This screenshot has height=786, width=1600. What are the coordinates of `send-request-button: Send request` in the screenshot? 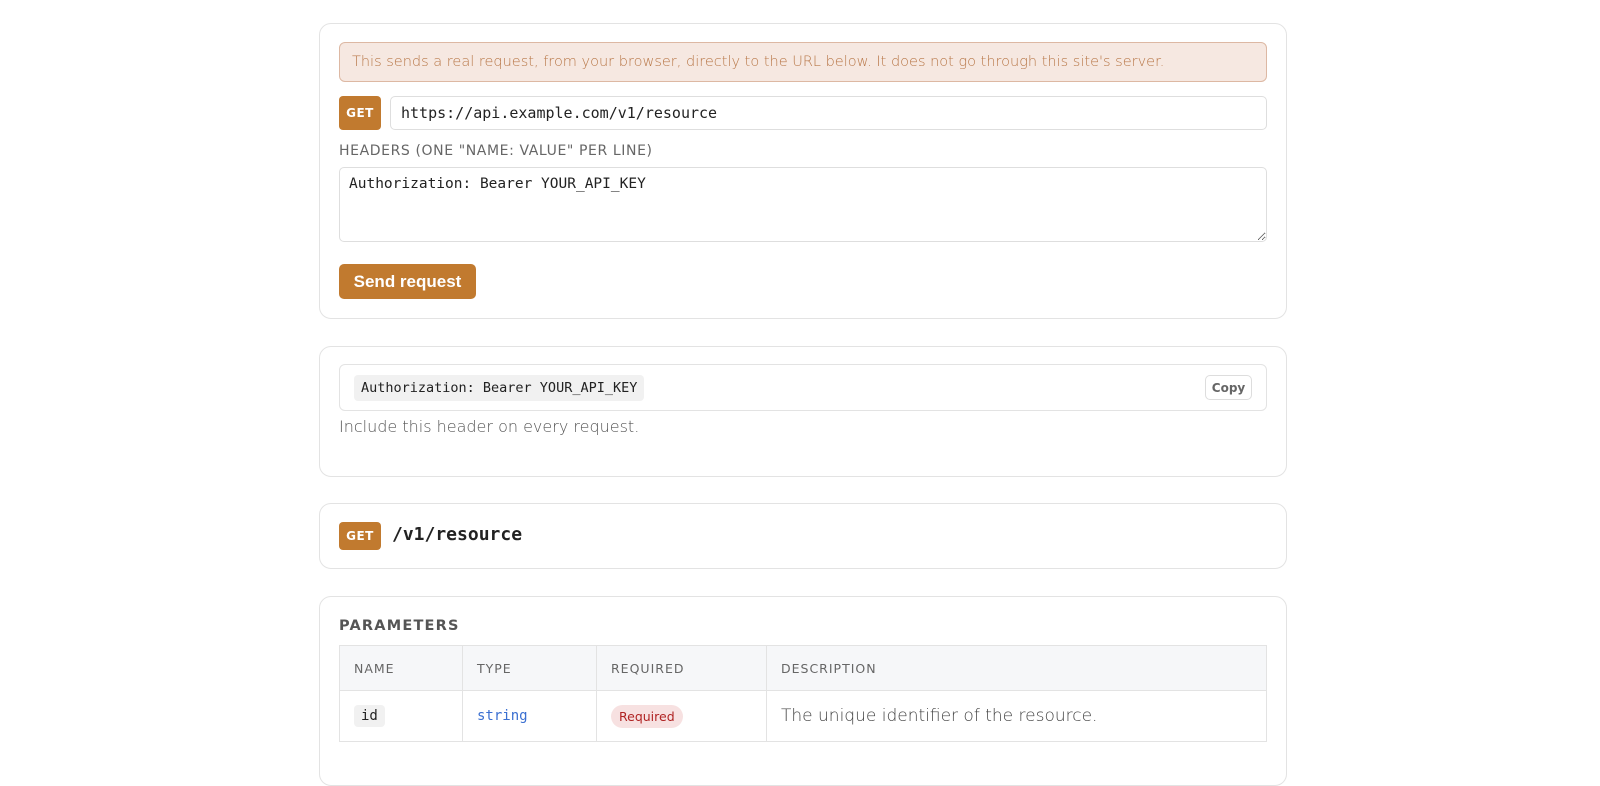 It's located at (407, 281).